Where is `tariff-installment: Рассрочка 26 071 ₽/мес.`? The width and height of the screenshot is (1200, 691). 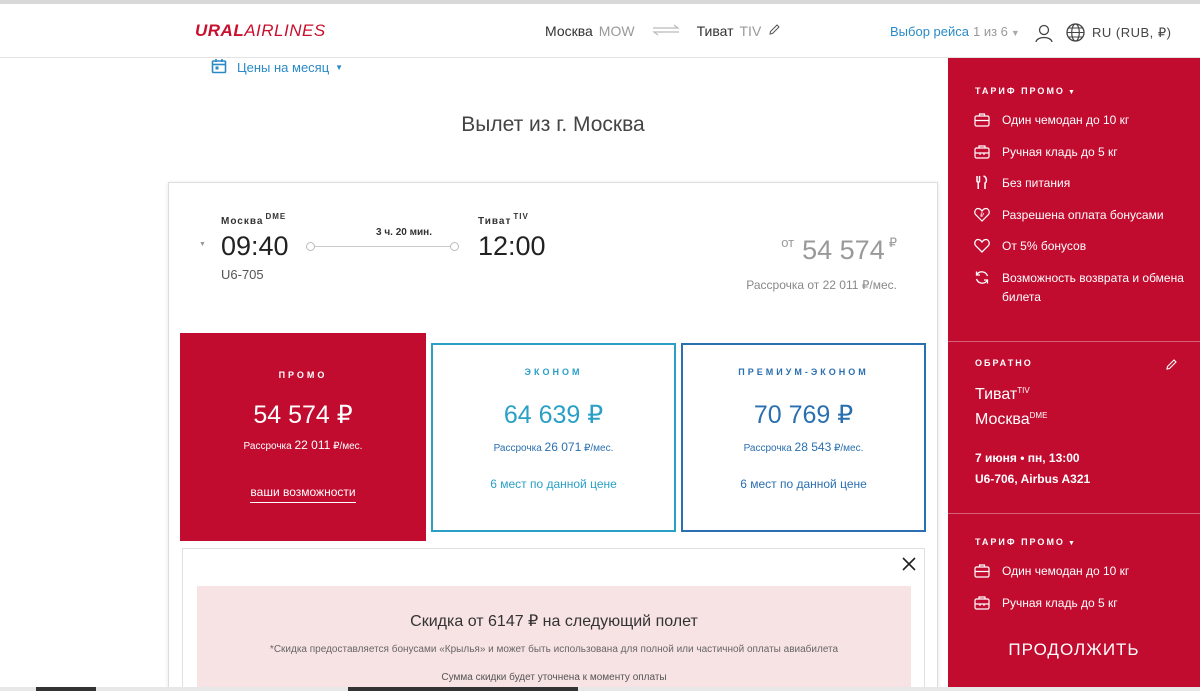
tariff-installment: Рассрочка 26 071 ₽/мес. is located at coordinates (553, 447).